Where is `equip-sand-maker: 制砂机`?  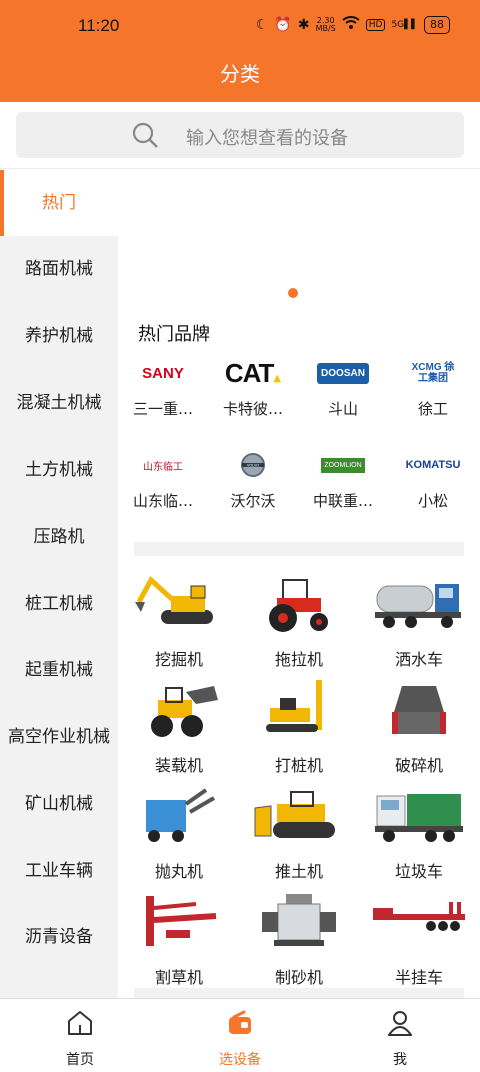
equip-sand-maker: 制砂机 is located at coordinates (299, 937).